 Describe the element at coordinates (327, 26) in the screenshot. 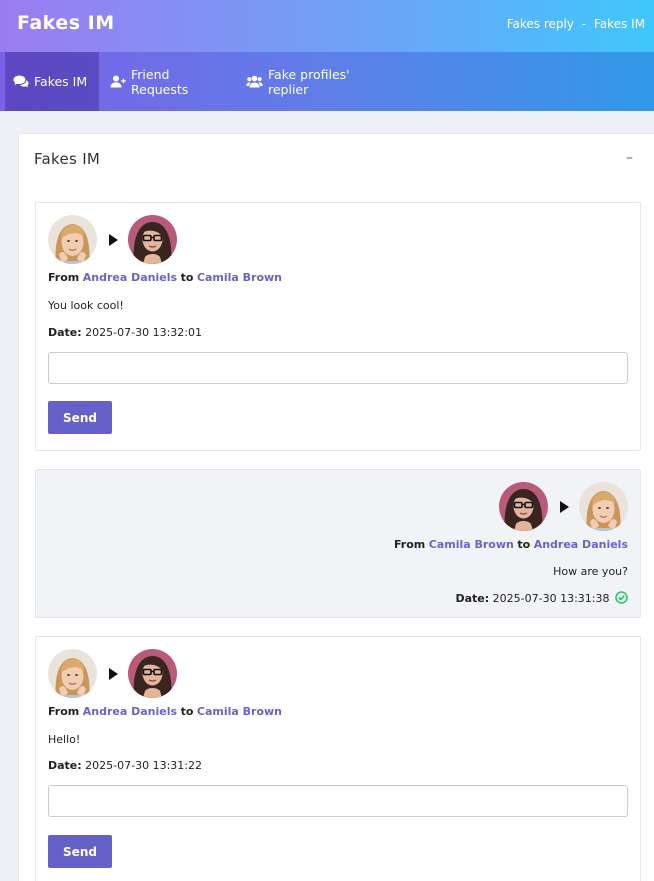

I see `top-bar: Fakes IM Fakes reply - Fakes IM` at that location.